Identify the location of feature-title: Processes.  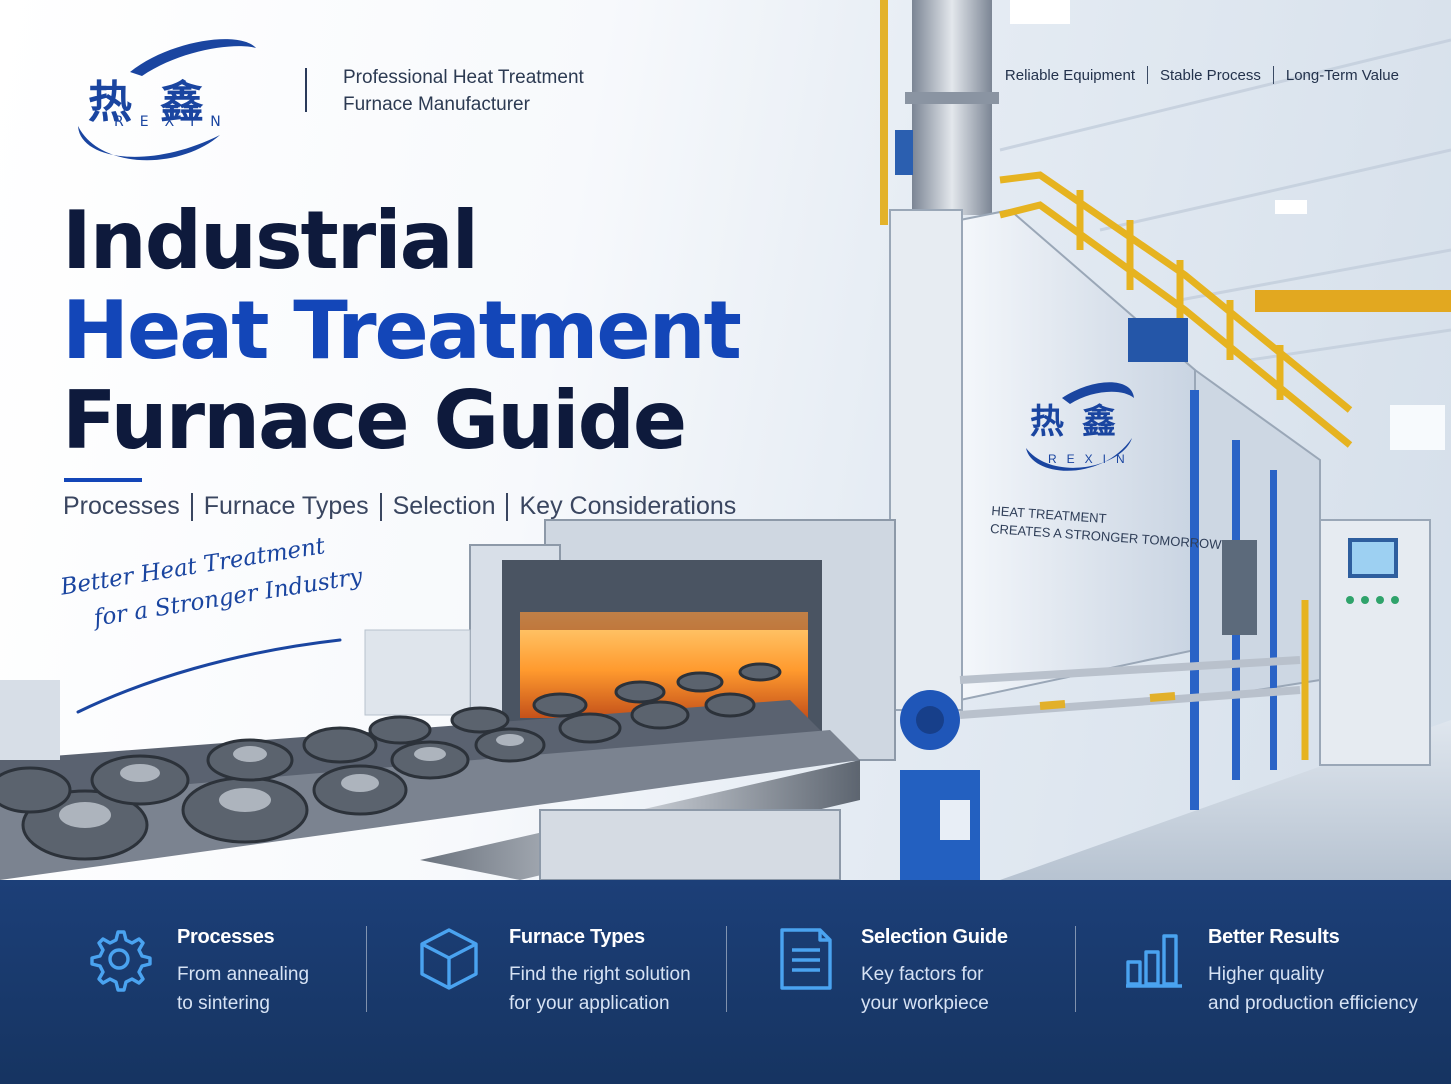
(226, 937).